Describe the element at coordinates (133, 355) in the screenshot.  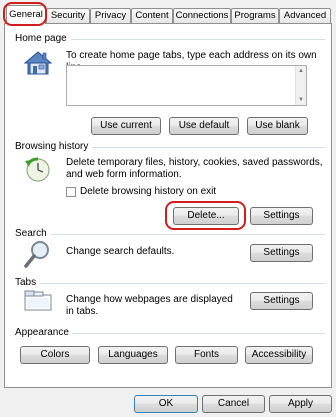
I see `languages-button: Languages` at that location.